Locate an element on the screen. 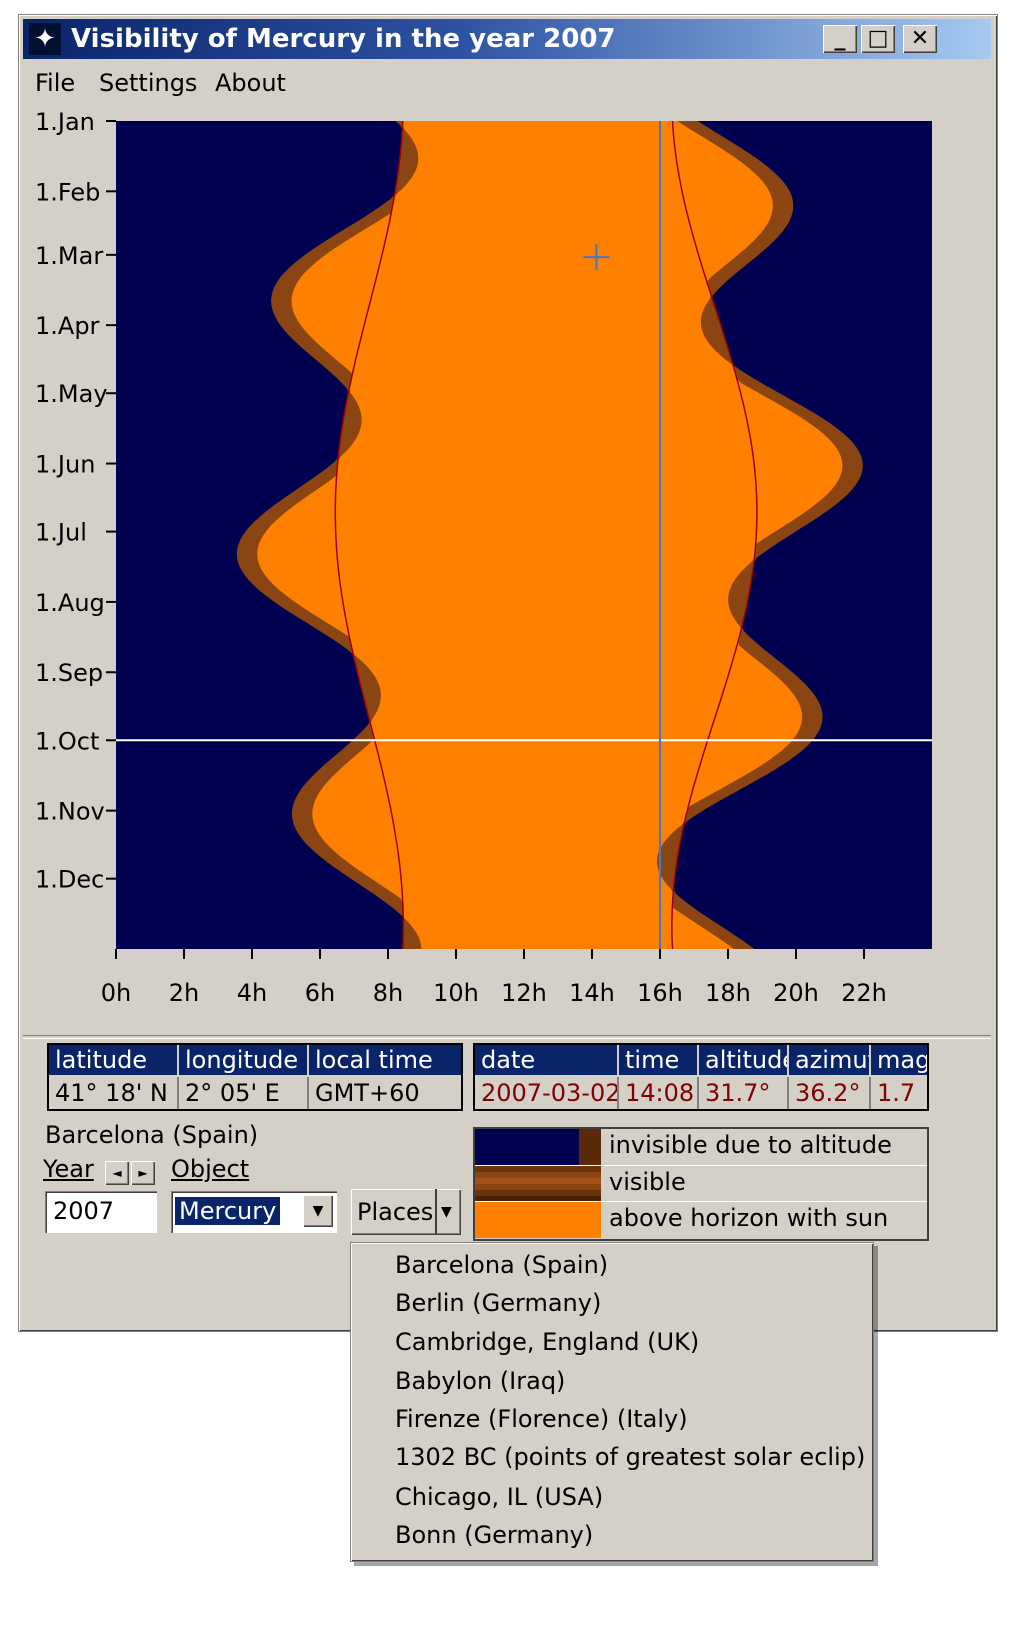 The image size is (1020, 1651). legend-swatch-visible is located at coordinates (538, 1184).